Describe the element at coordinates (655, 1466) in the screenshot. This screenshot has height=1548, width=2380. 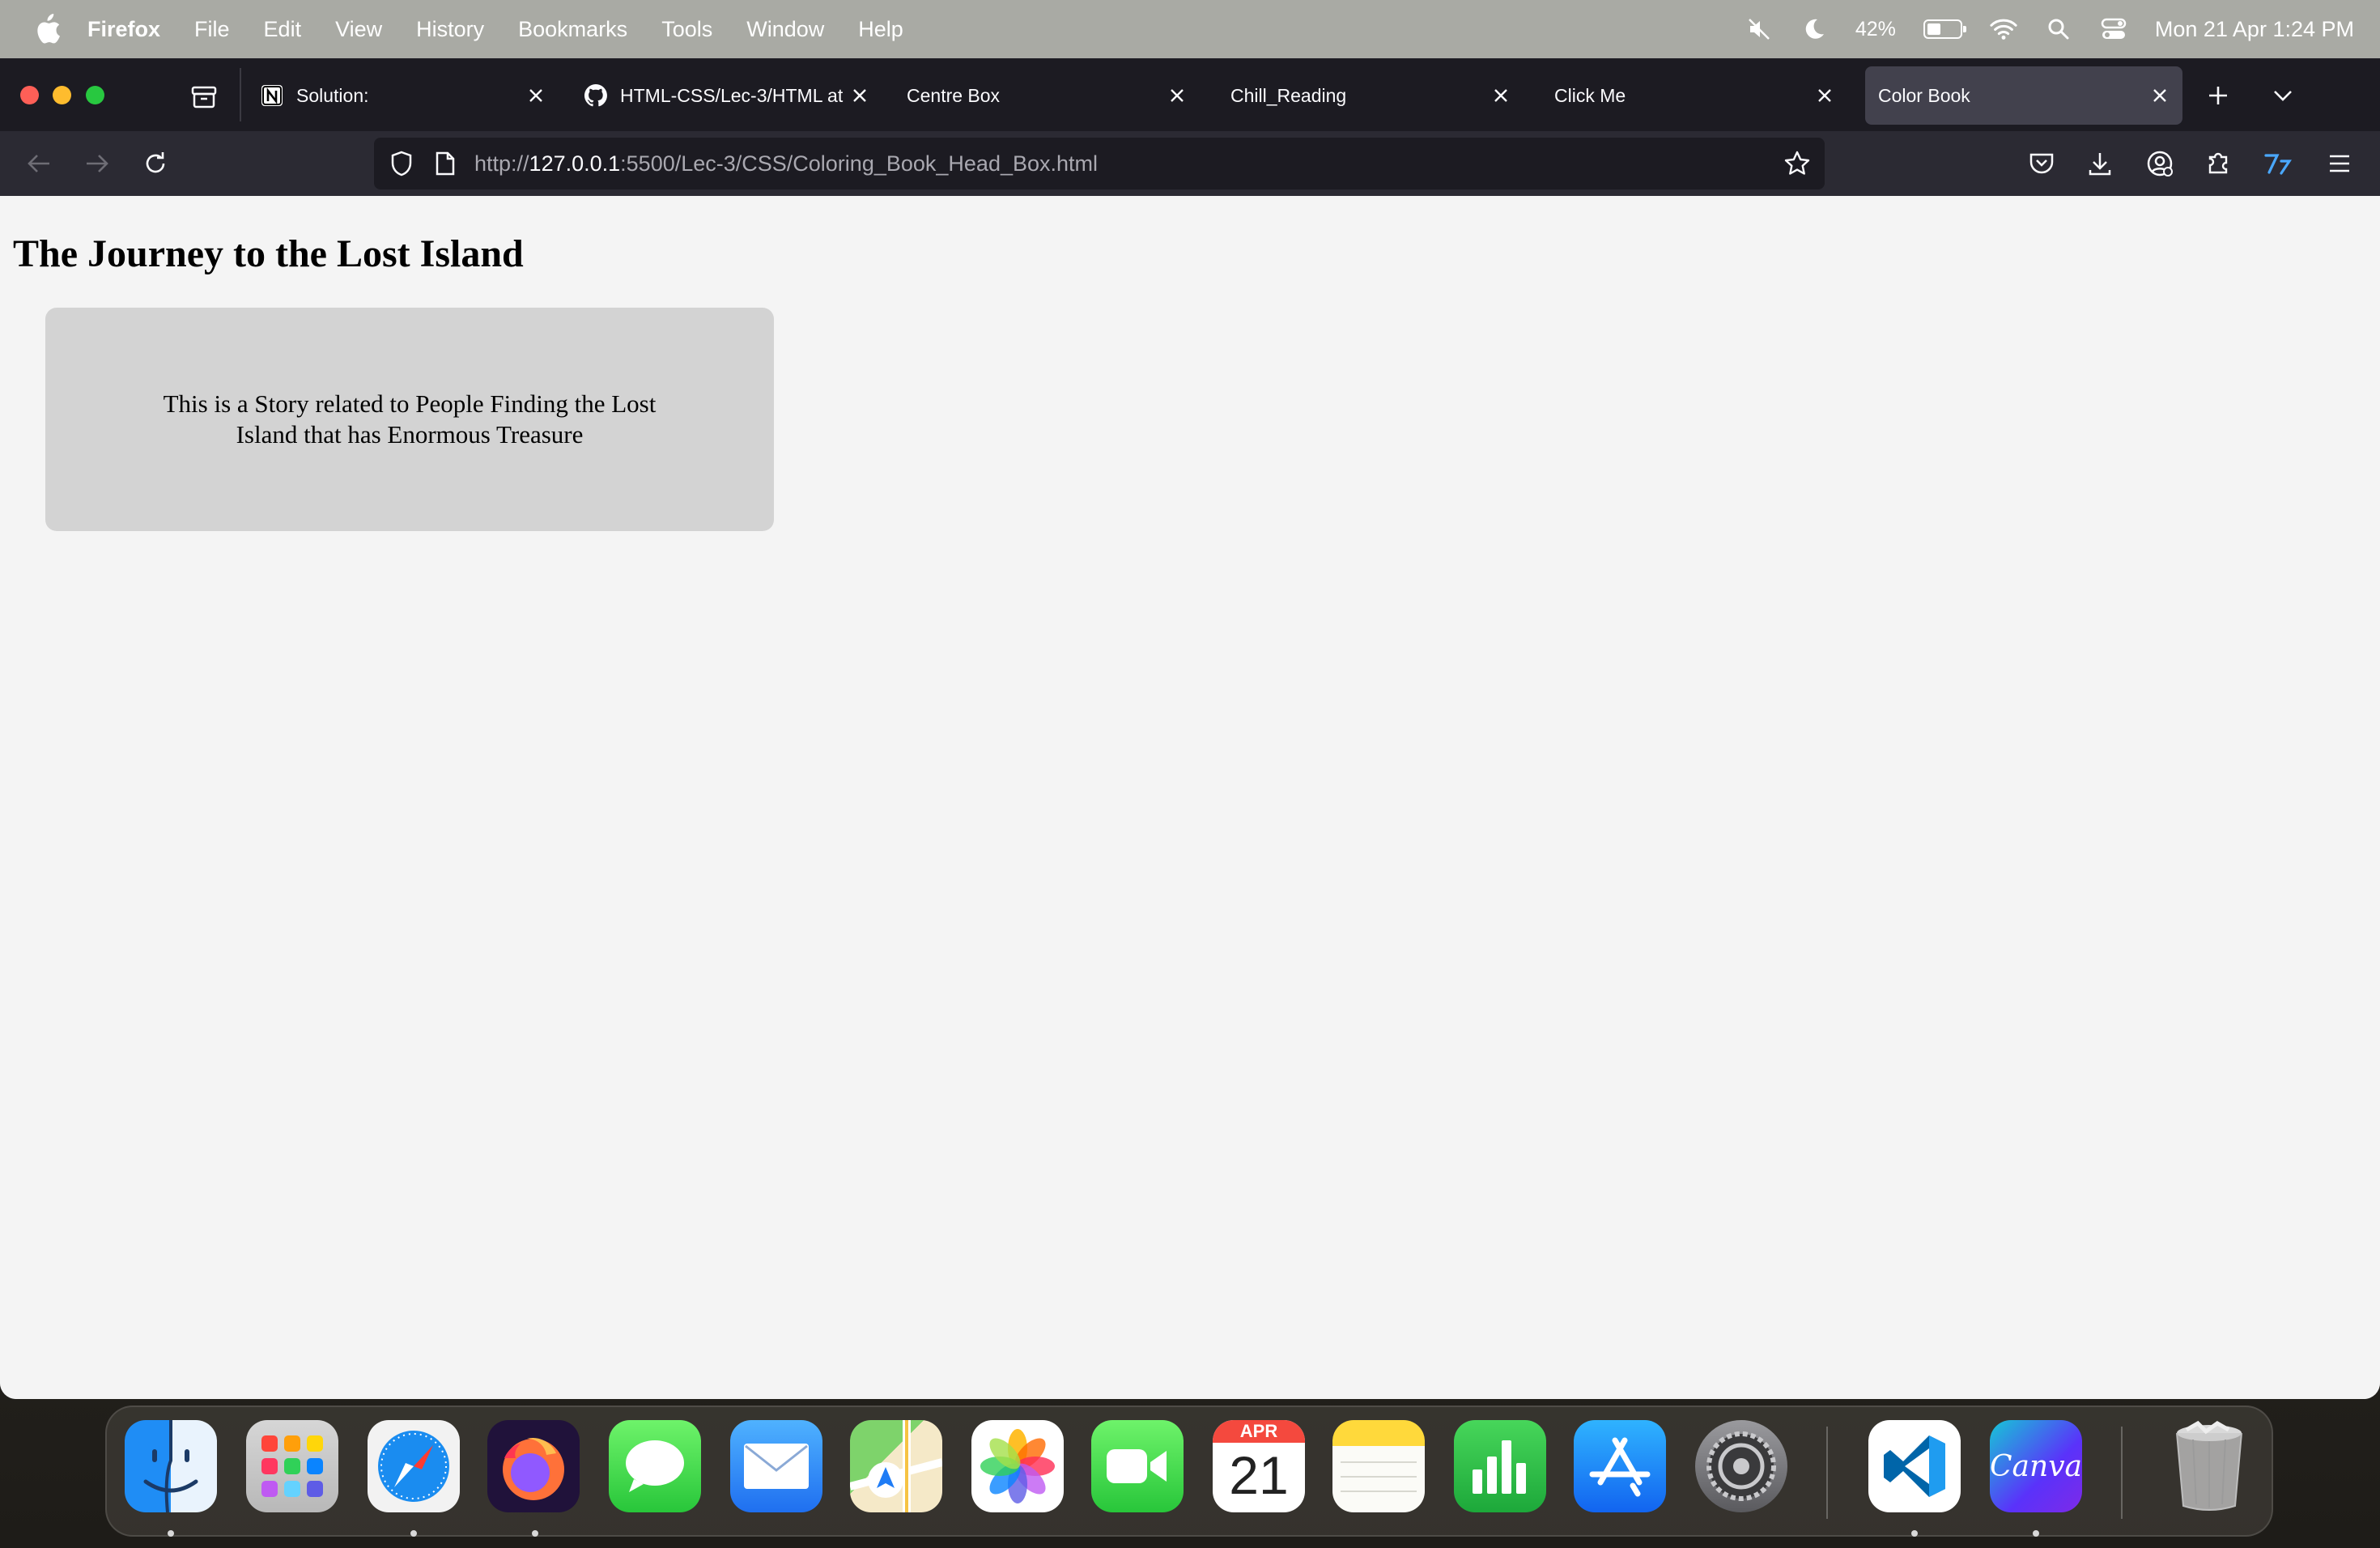
I see `messages-icon` at that location.